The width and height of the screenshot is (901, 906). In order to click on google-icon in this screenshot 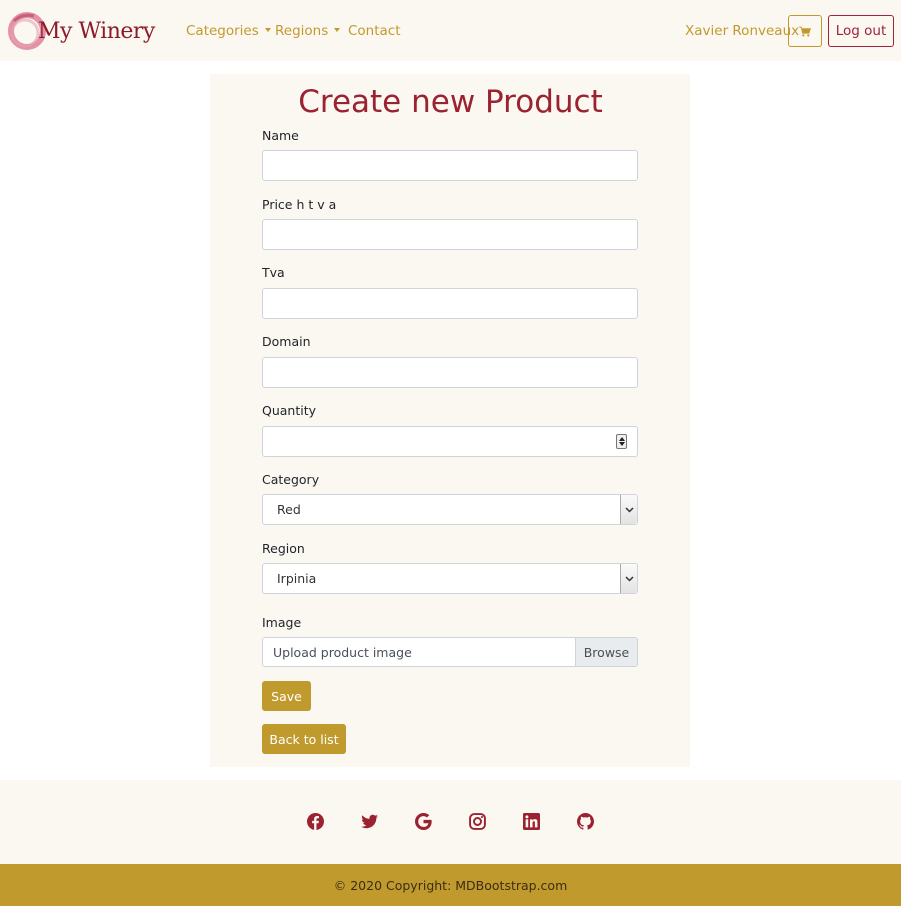, I will do `click(423, 821)`.